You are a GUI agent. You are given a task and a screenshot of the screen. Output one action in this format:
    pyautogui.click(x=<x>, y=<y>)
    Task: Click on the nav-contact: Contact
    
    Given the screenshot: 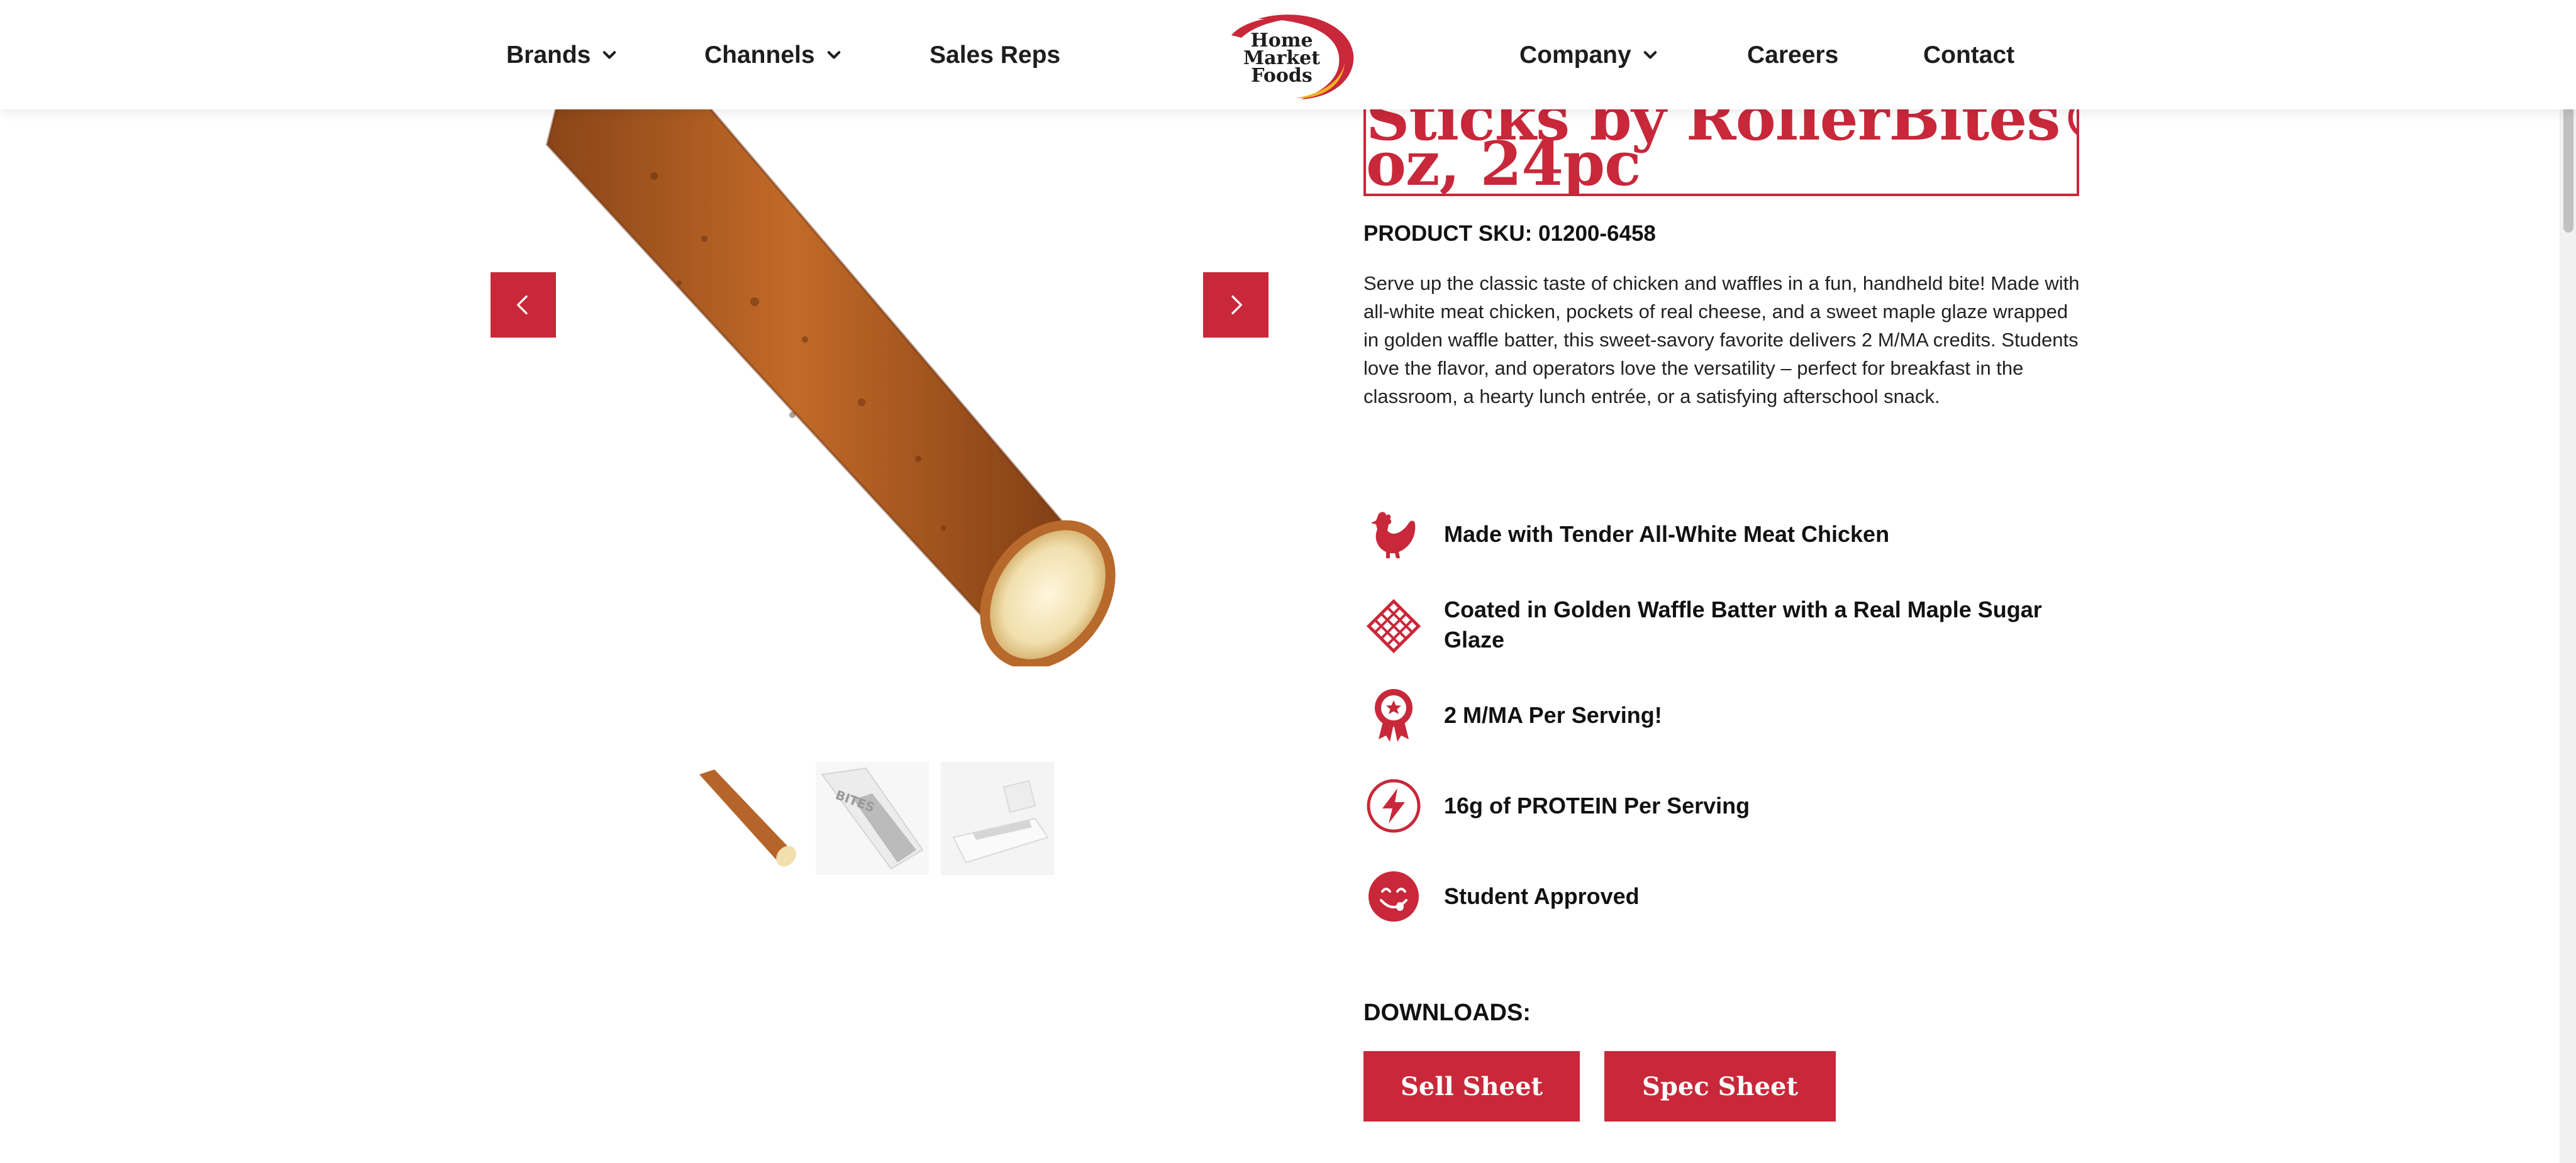 What is the action you would take?
    pyautogui.click(x=1968, y=56)
    